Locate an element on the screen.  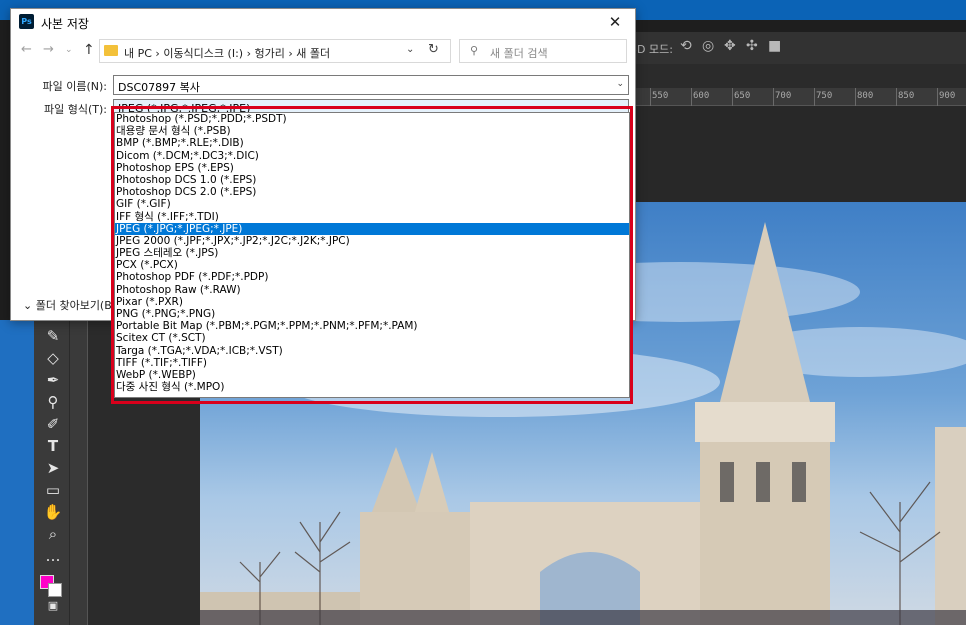
type-tool-icon: T is located at coordinates (53, 446).